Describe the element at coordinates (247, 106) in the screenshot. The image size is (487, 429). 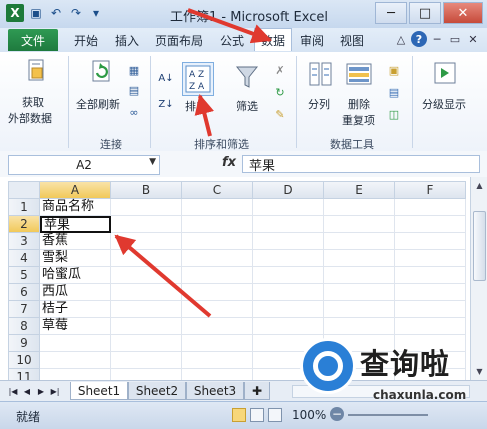
I see `filter-label: 筛选` at that location.